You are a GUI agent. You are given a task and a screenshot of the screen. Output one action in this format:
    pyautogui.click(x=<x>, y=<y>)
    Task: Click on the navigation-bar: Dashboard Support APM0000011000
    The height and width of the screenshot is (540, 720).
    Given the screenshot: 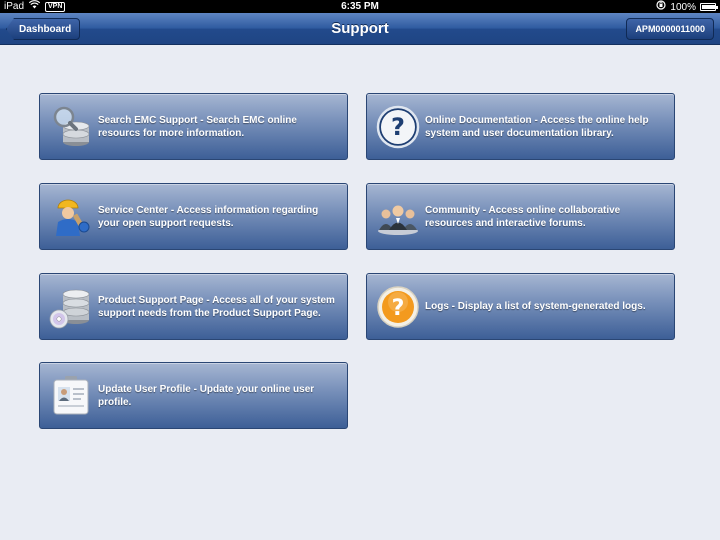 What is the action you would take?
    pyautogui.click(x=360, y=29)
    